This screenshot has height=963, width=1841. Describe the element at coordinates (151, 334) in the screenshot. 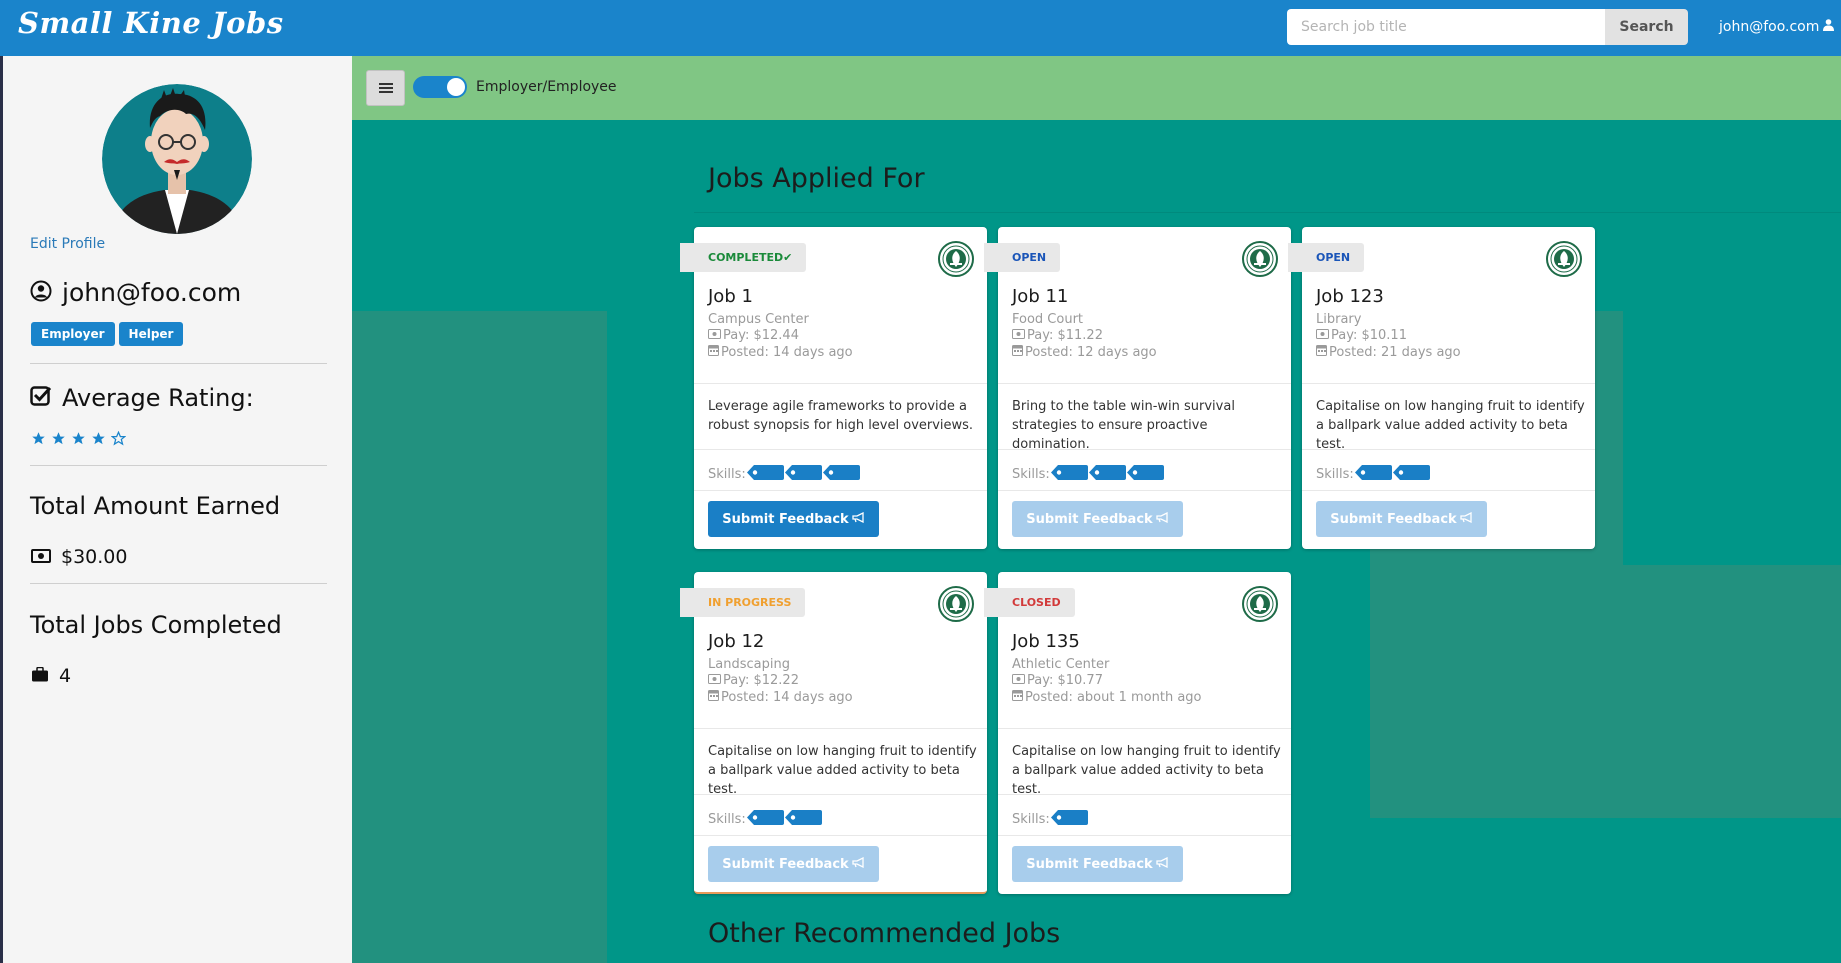

I see `role-badge-helper: Helper` at that location.